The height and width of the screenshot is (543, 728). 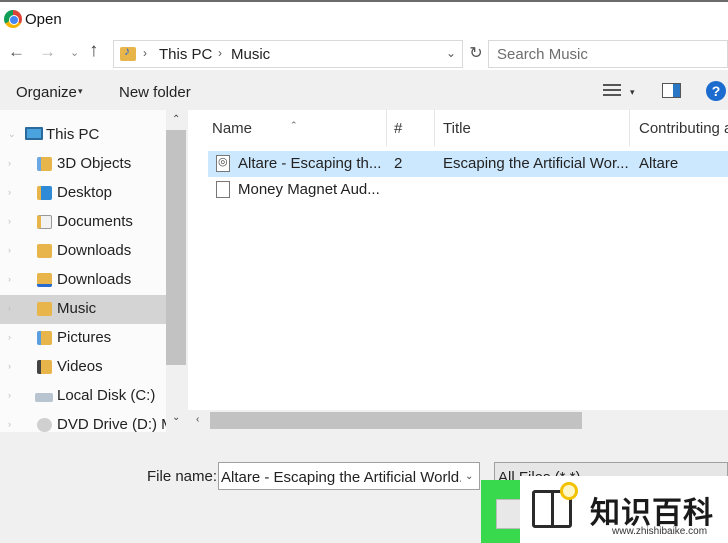 I want to click on view-details-icon, so click(x=612, y=91).